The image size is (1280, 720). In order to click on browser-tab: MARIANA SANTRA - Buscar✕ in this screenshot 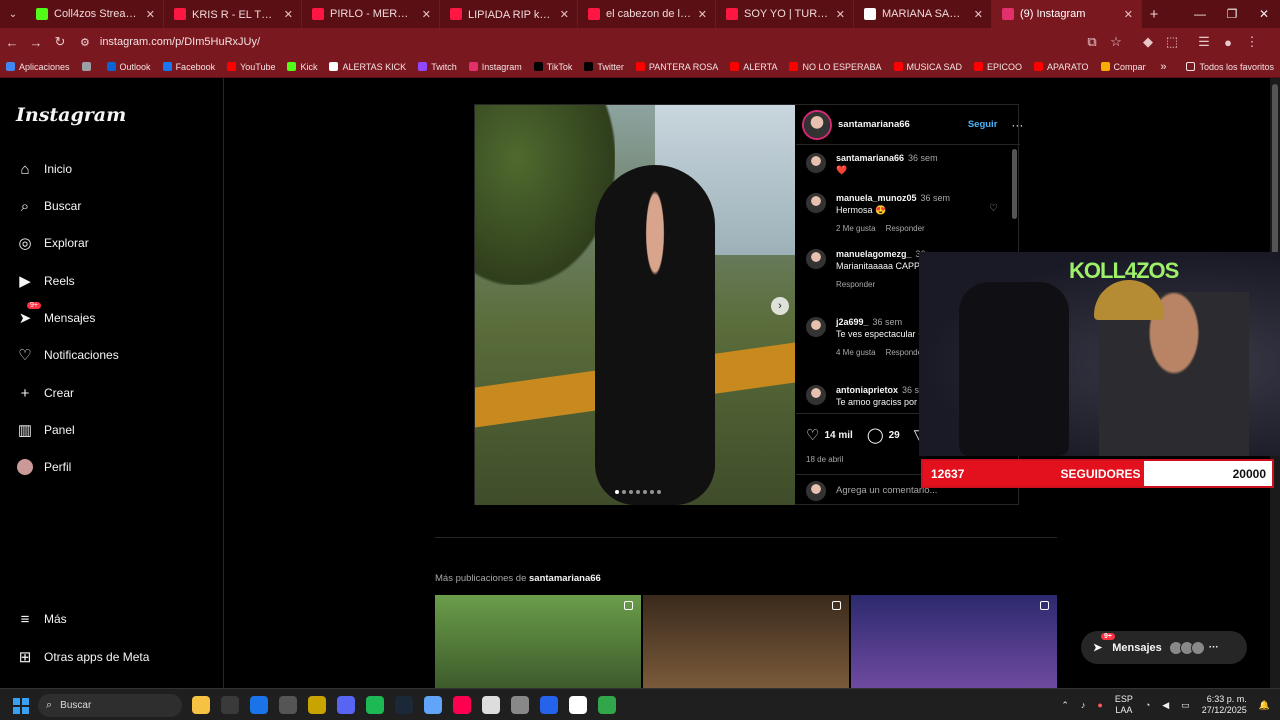, I will do `click(923, 14)`.